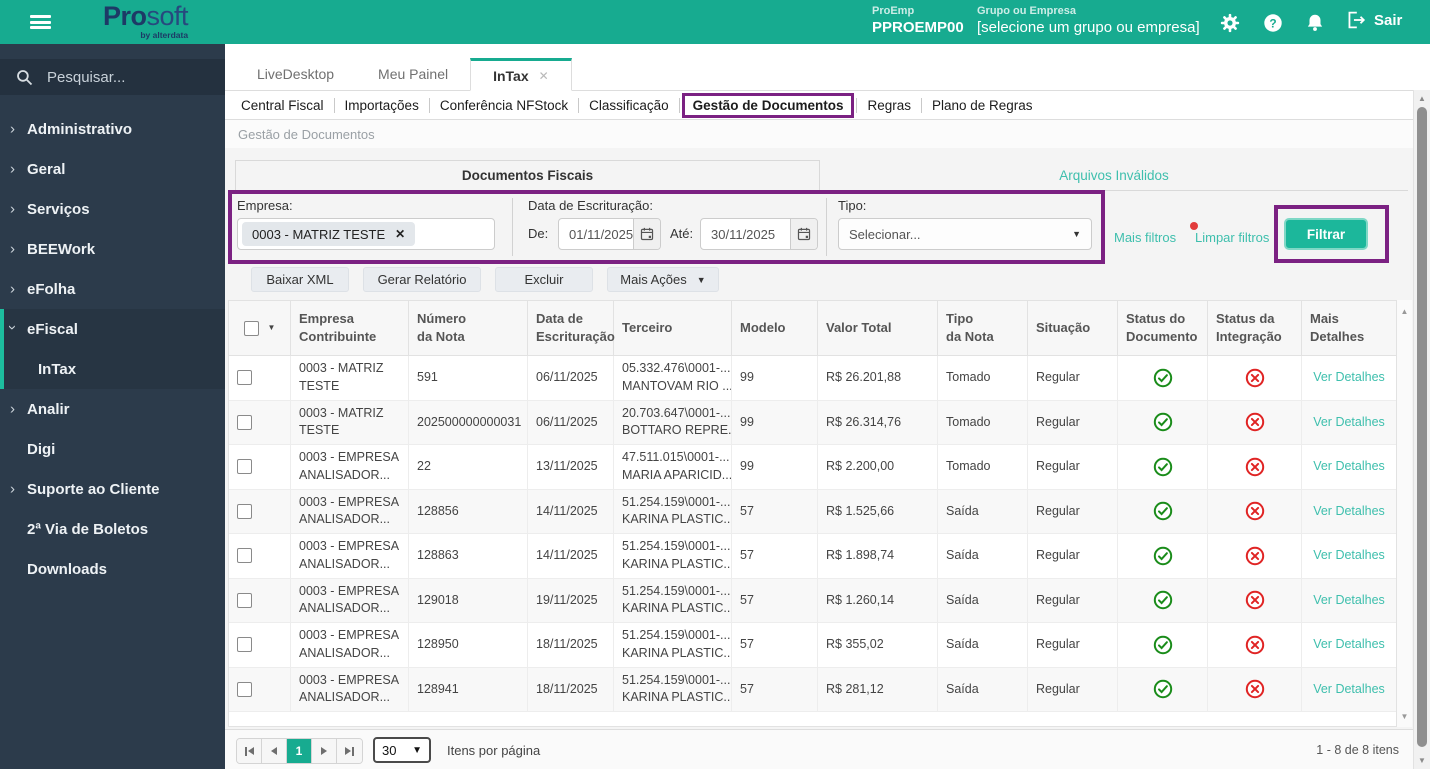  I want to click on subnav-item-plano-de-regras: Plano de Regras, so click(982, 105).